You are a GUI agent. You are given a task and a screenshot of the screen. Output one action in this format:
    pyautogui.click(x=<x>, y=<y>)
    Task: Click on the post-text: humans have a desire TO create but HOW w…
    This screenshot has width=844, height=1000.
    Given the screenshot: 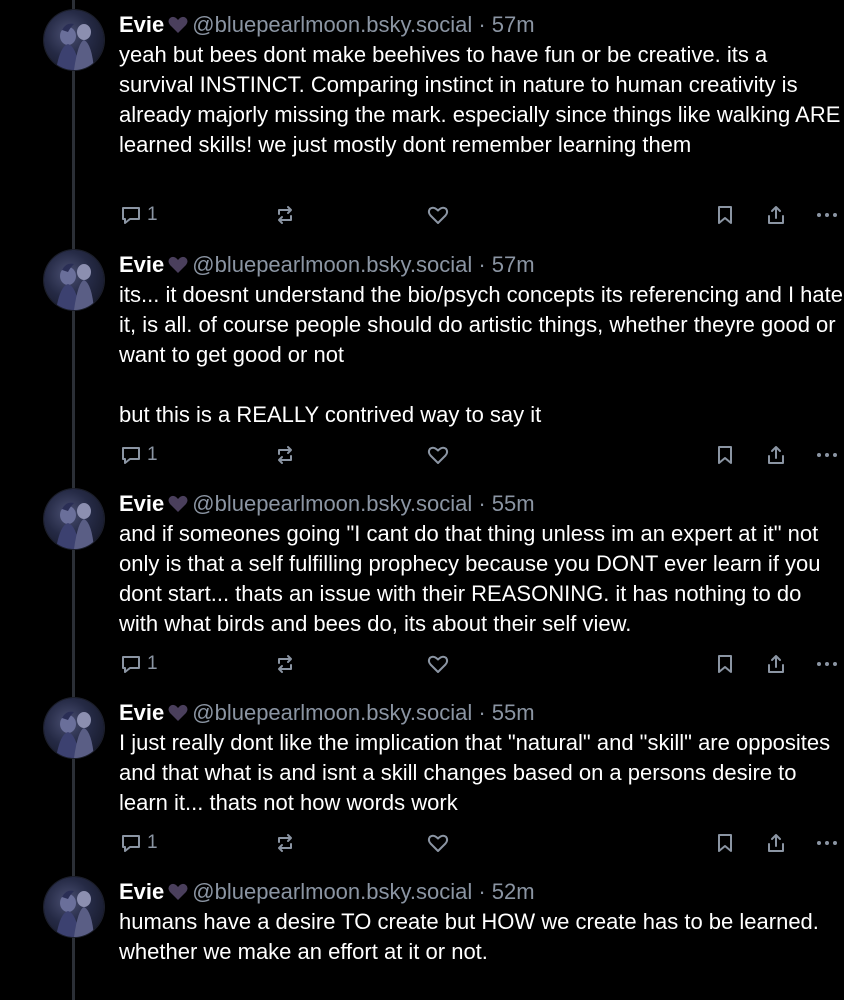 What is the action you would take?
    pyautogui.click(x=472, y=936)
    